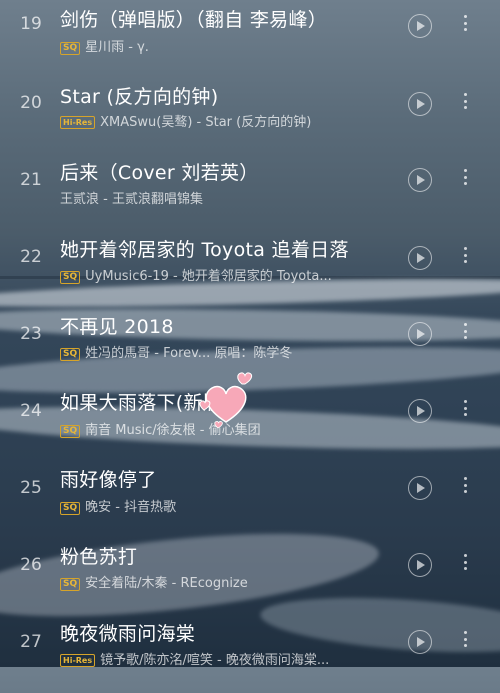  I want to click on track-number: 23, so click(31, 334).